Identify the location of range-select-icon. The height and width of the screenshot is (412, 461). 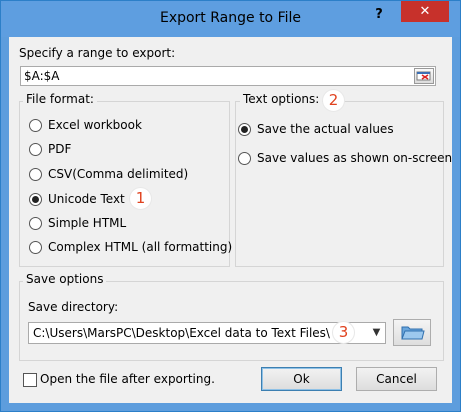
(423, 76).